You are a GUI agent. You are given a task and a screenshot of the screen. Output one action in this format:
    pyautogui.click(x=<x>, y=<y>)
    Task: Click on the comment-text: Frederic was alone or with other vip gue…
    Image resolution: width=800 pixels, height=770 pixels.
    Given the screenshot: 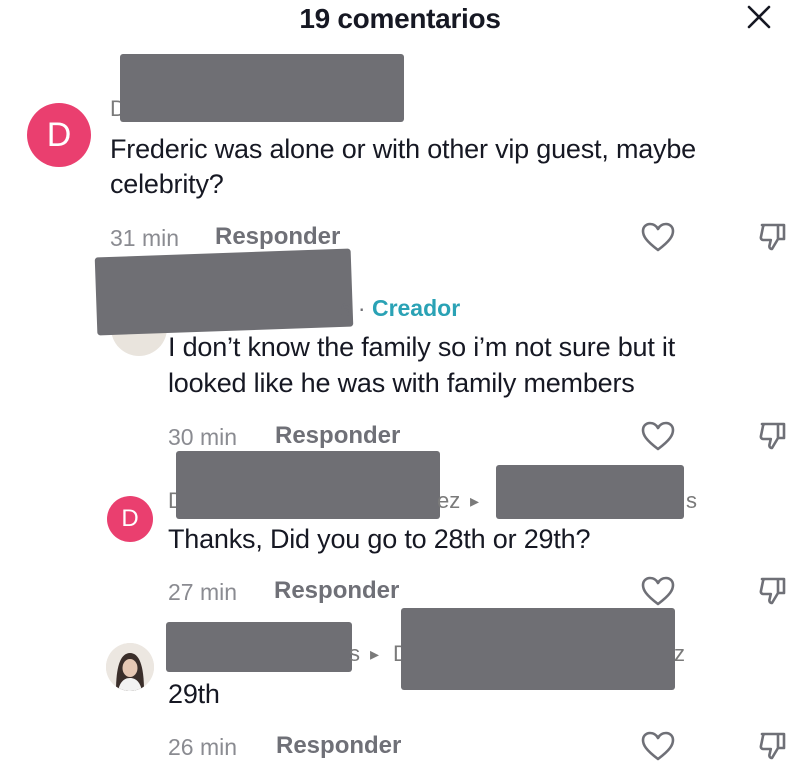 What is the action you would take?
    pyautogui.click(x=403, y=149)
    